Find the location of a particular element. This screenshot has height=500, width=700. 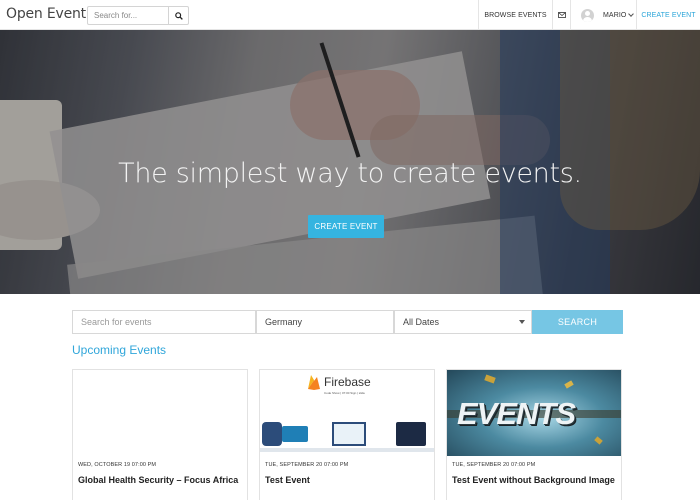

create-event-link: CREATE EVENT is located at coordinates (668, 15).